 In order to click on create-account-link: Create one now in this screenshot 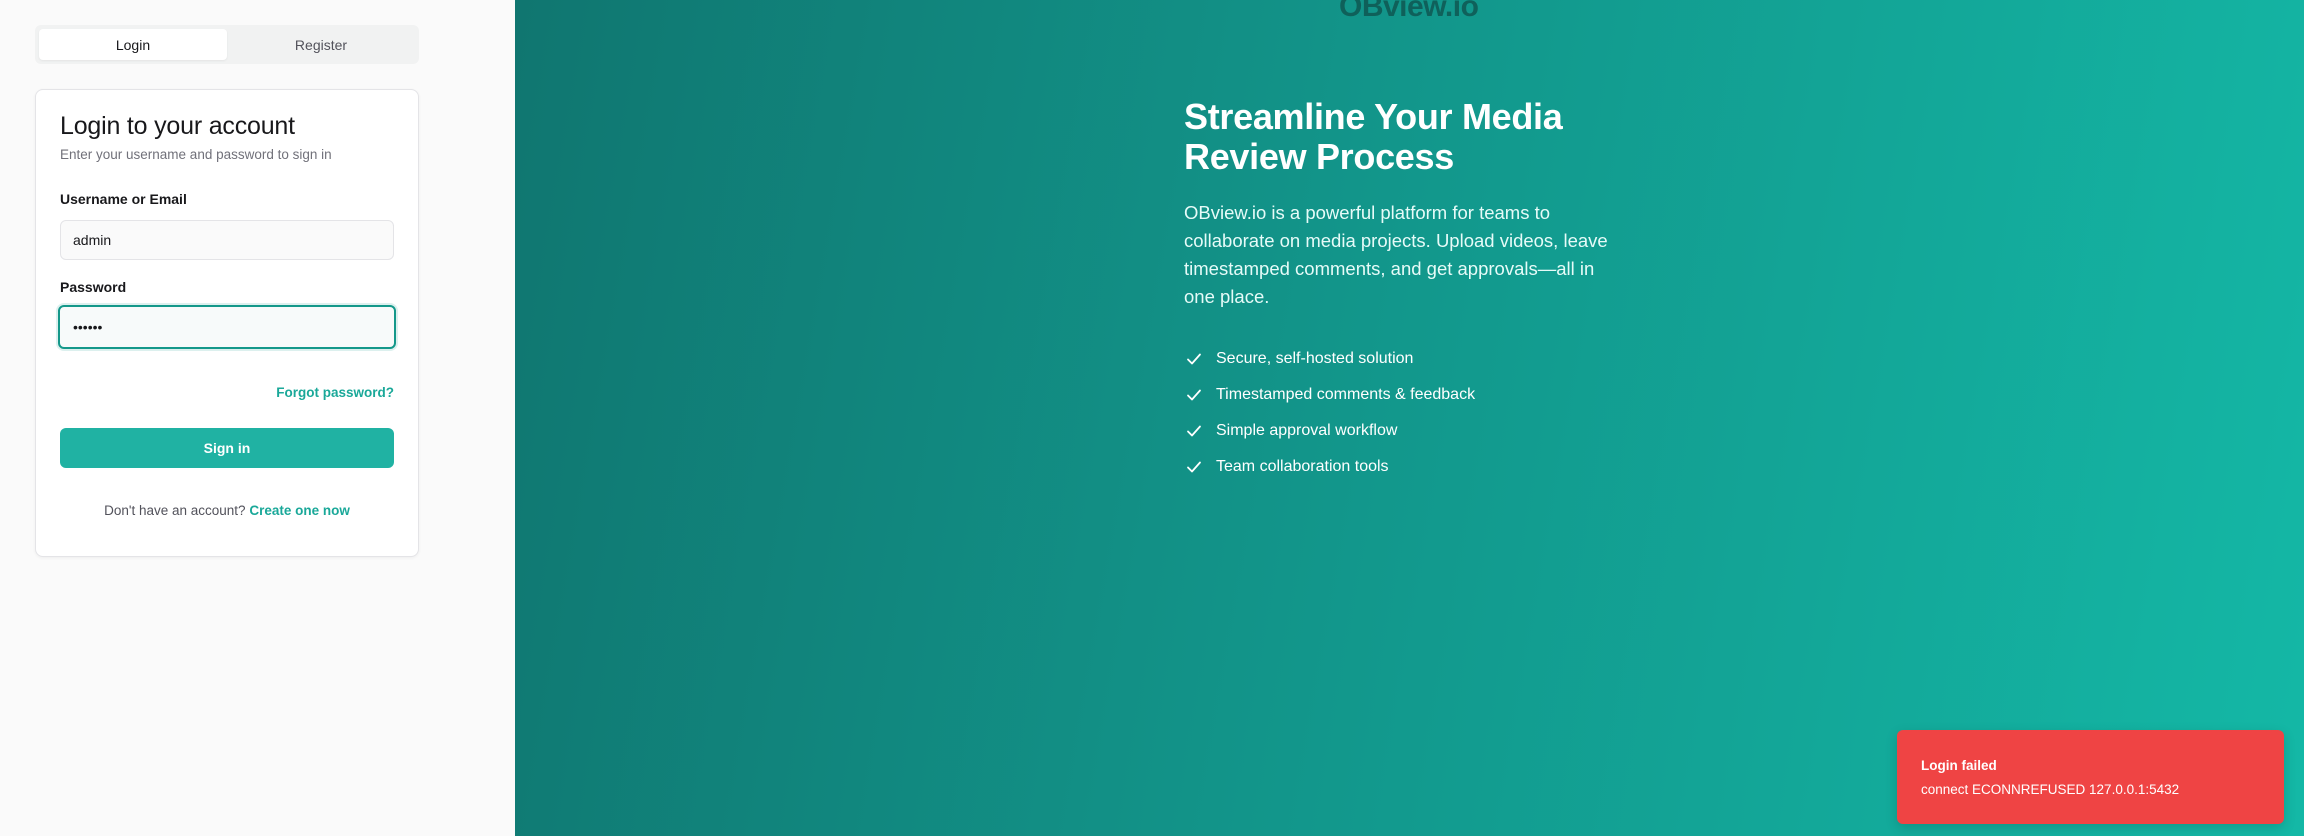, I will do `click(299, 510)`.